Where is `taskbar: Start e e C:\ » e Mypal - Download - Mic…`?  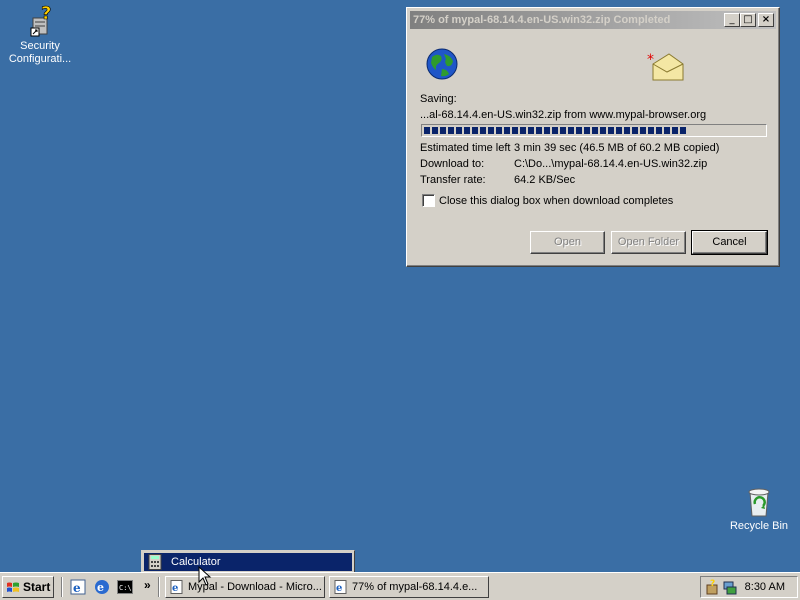 taskbar: Start e e C:\ » e Mypal - Download - Mic… is located at coordinates (400, 586).